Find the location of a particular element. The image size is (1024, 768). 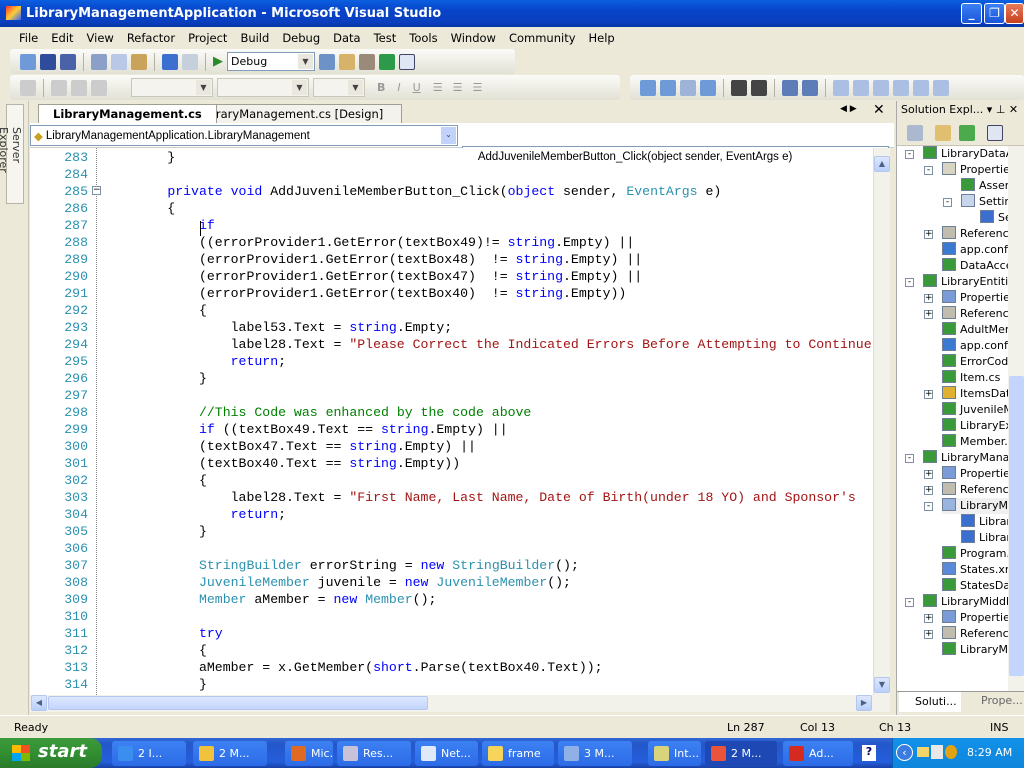

clear-bookmarks-icon is located at coordinates (941, 87).